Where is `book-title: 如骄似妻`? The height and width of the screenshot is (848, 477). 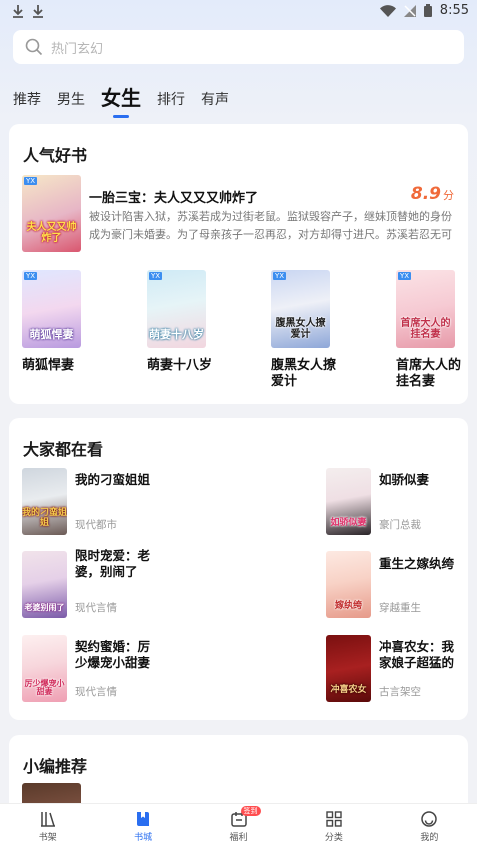 book-title: 如骄似妻 is located at coordinates (404, 479).